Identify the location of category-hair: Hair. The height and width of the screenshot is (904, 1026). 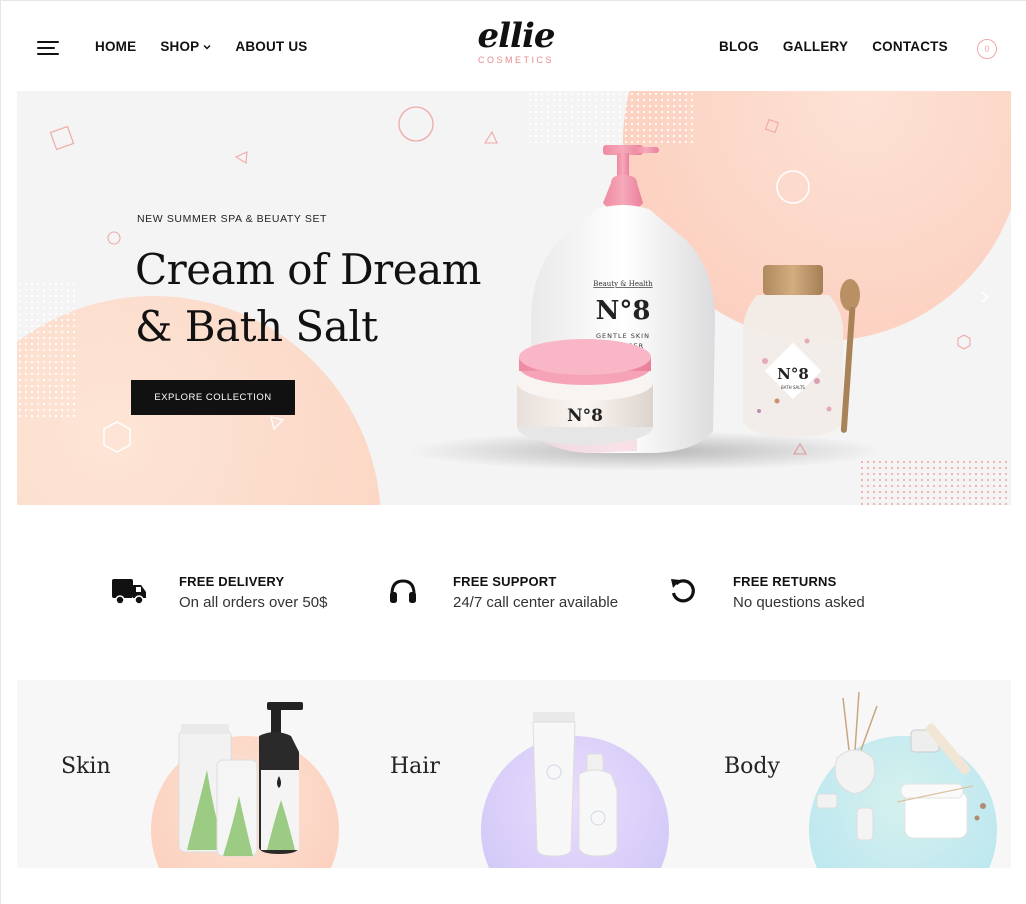
(512, 774).